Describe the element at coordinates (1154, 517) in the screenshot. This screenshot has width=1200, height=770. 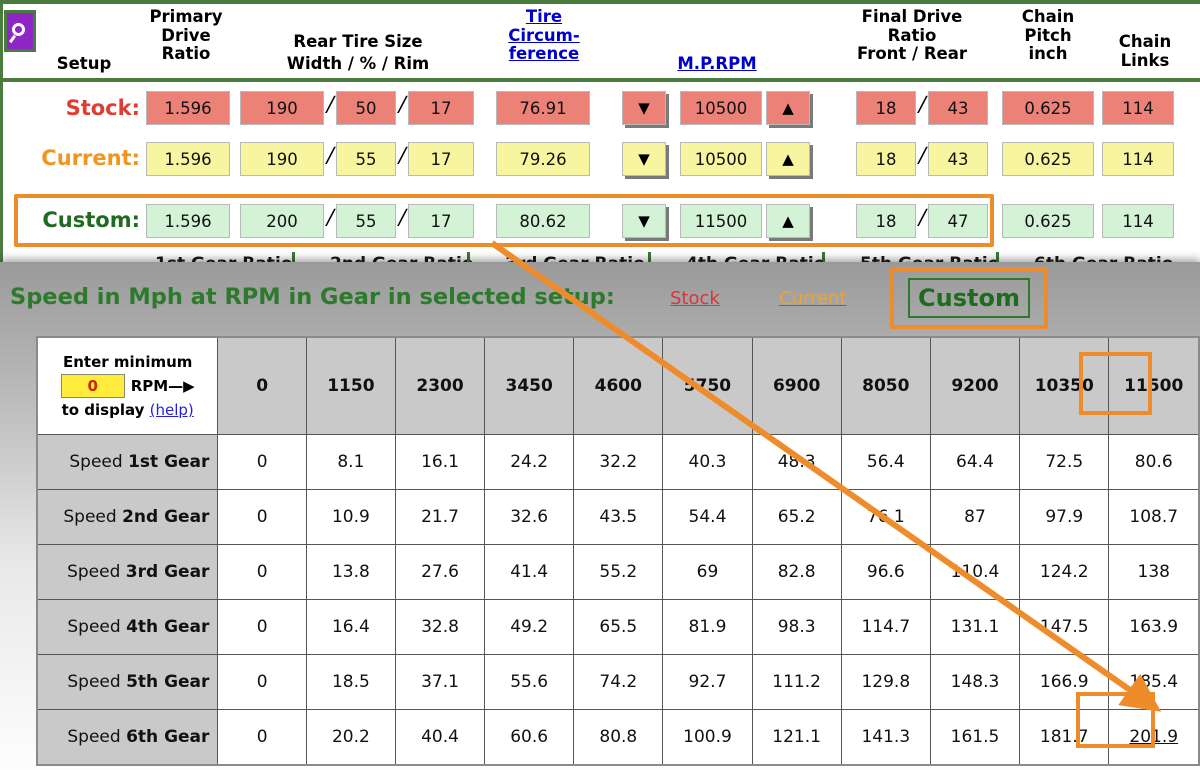
I see `cell-g2-c10: 108.7` at that location.